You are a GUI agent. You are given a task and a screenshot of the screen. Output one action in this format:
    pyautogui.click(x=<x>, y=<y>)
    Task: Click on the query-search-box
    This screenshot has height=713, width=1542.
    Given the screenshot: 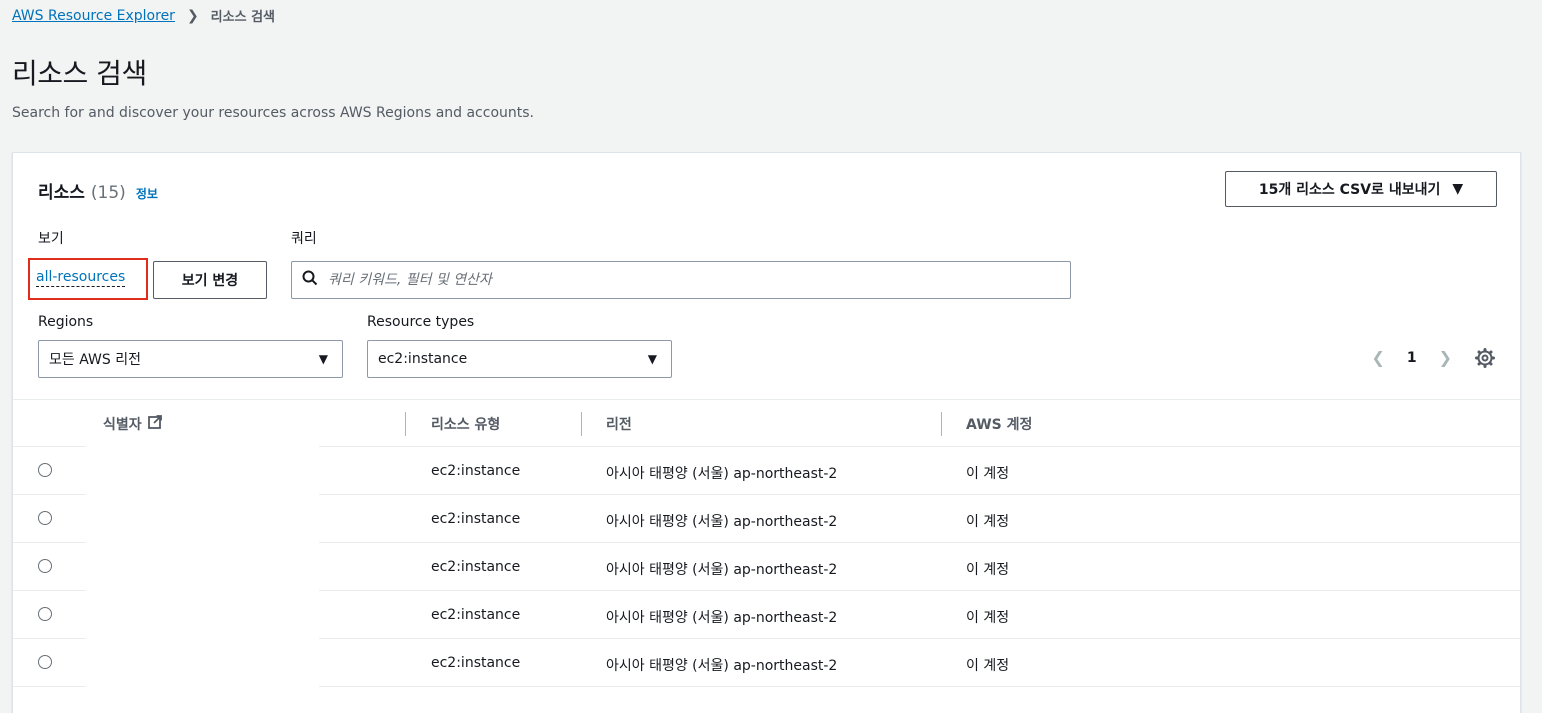 What is the action you would take?
    pyautogui.click(x=681, y=280)
    